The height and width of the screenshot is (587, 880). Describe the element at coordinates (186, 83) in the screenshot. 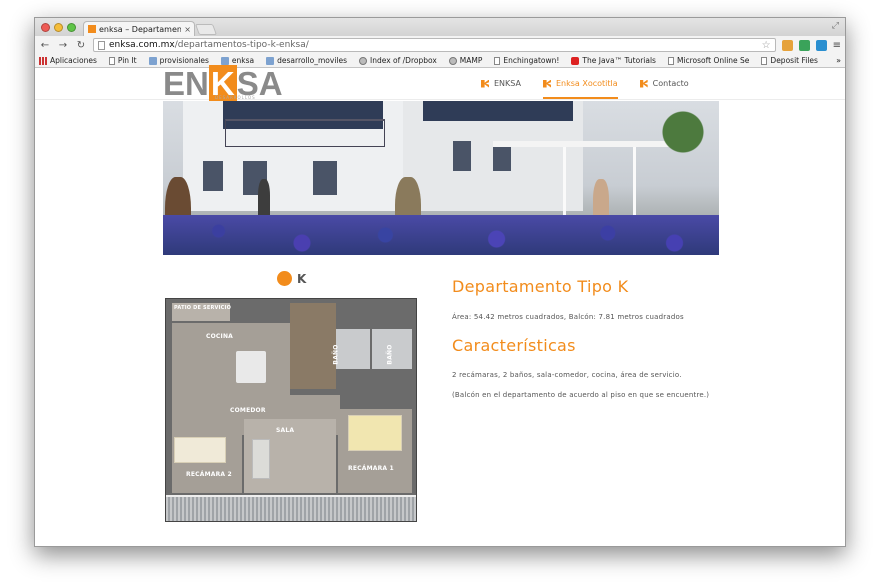

I see `logo-text-left: EN` at that location.